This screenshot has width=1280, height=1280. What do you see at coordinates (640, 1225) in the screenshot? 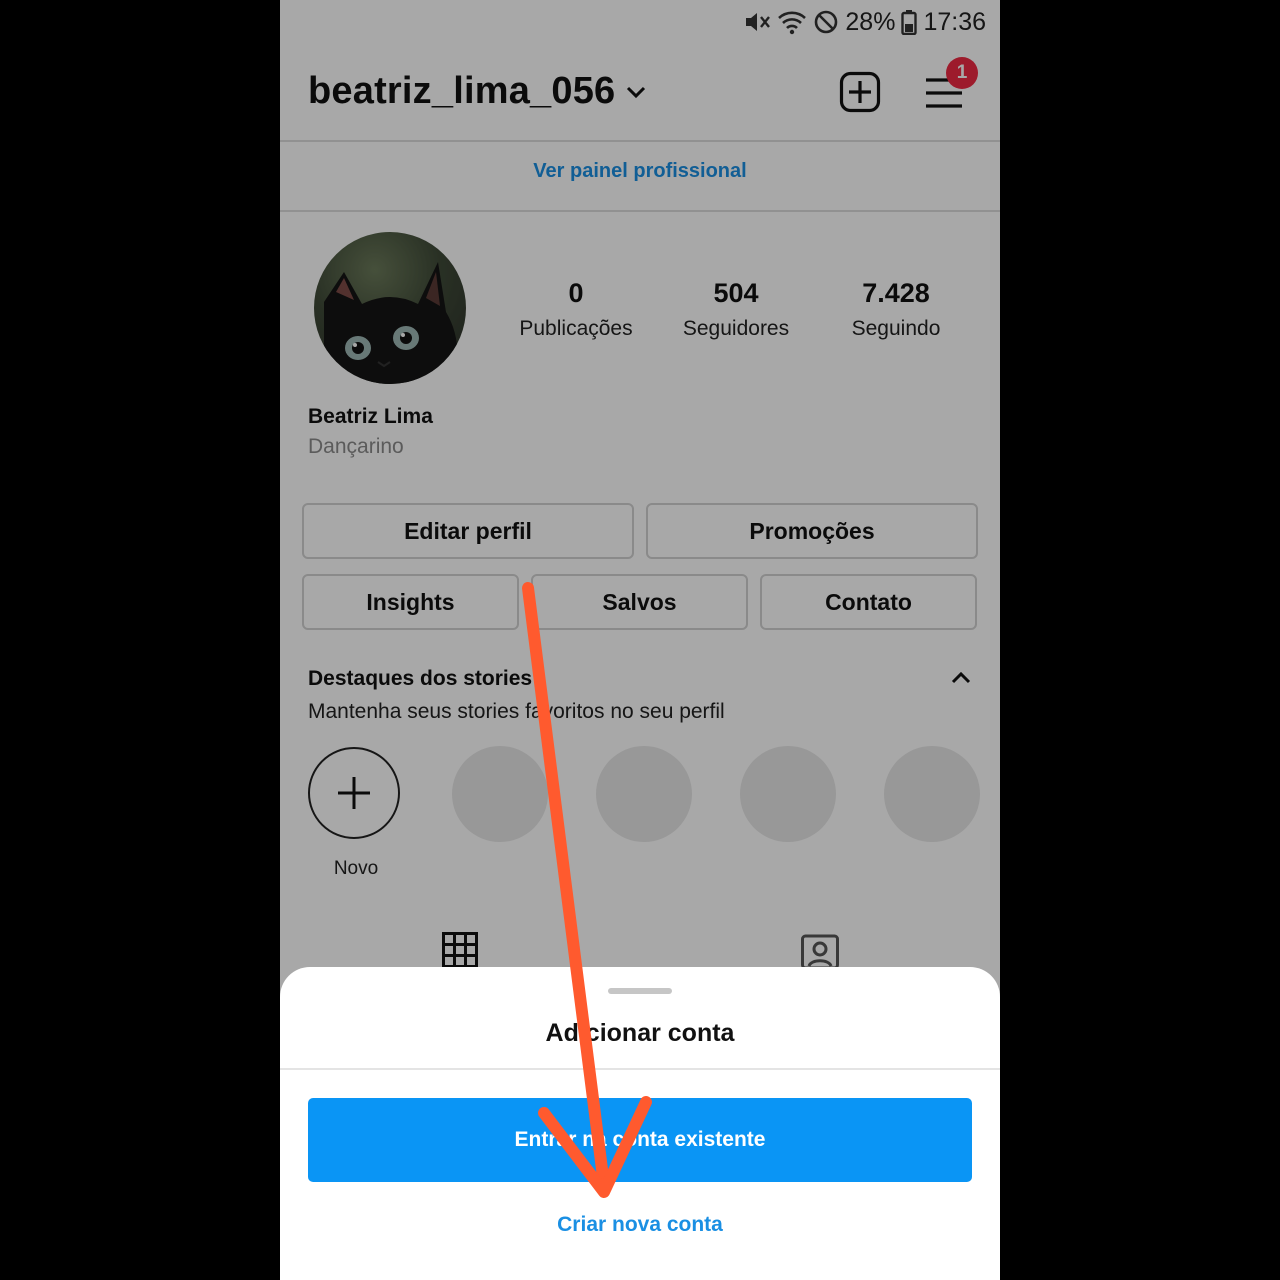
I see `create-new-account-link: Criar nova conta` at bounding box center [640, 1225].